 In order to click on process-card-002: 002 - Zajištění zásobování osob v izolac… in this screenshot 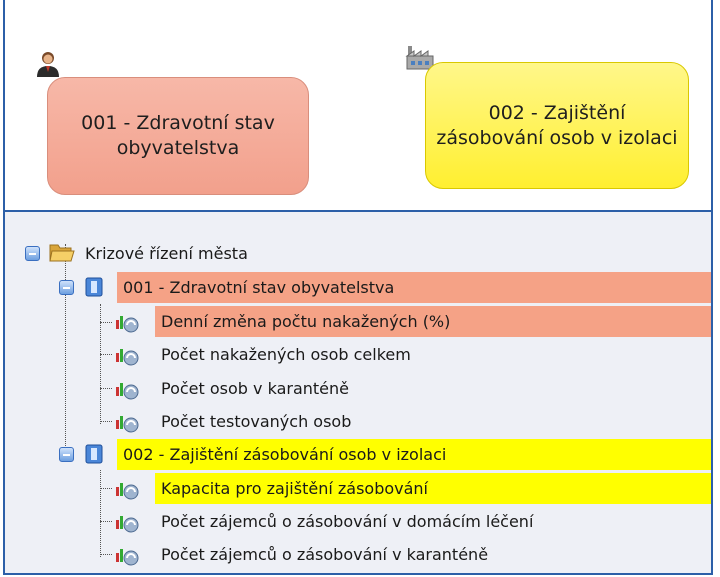, I will do `click(557, 125)`.